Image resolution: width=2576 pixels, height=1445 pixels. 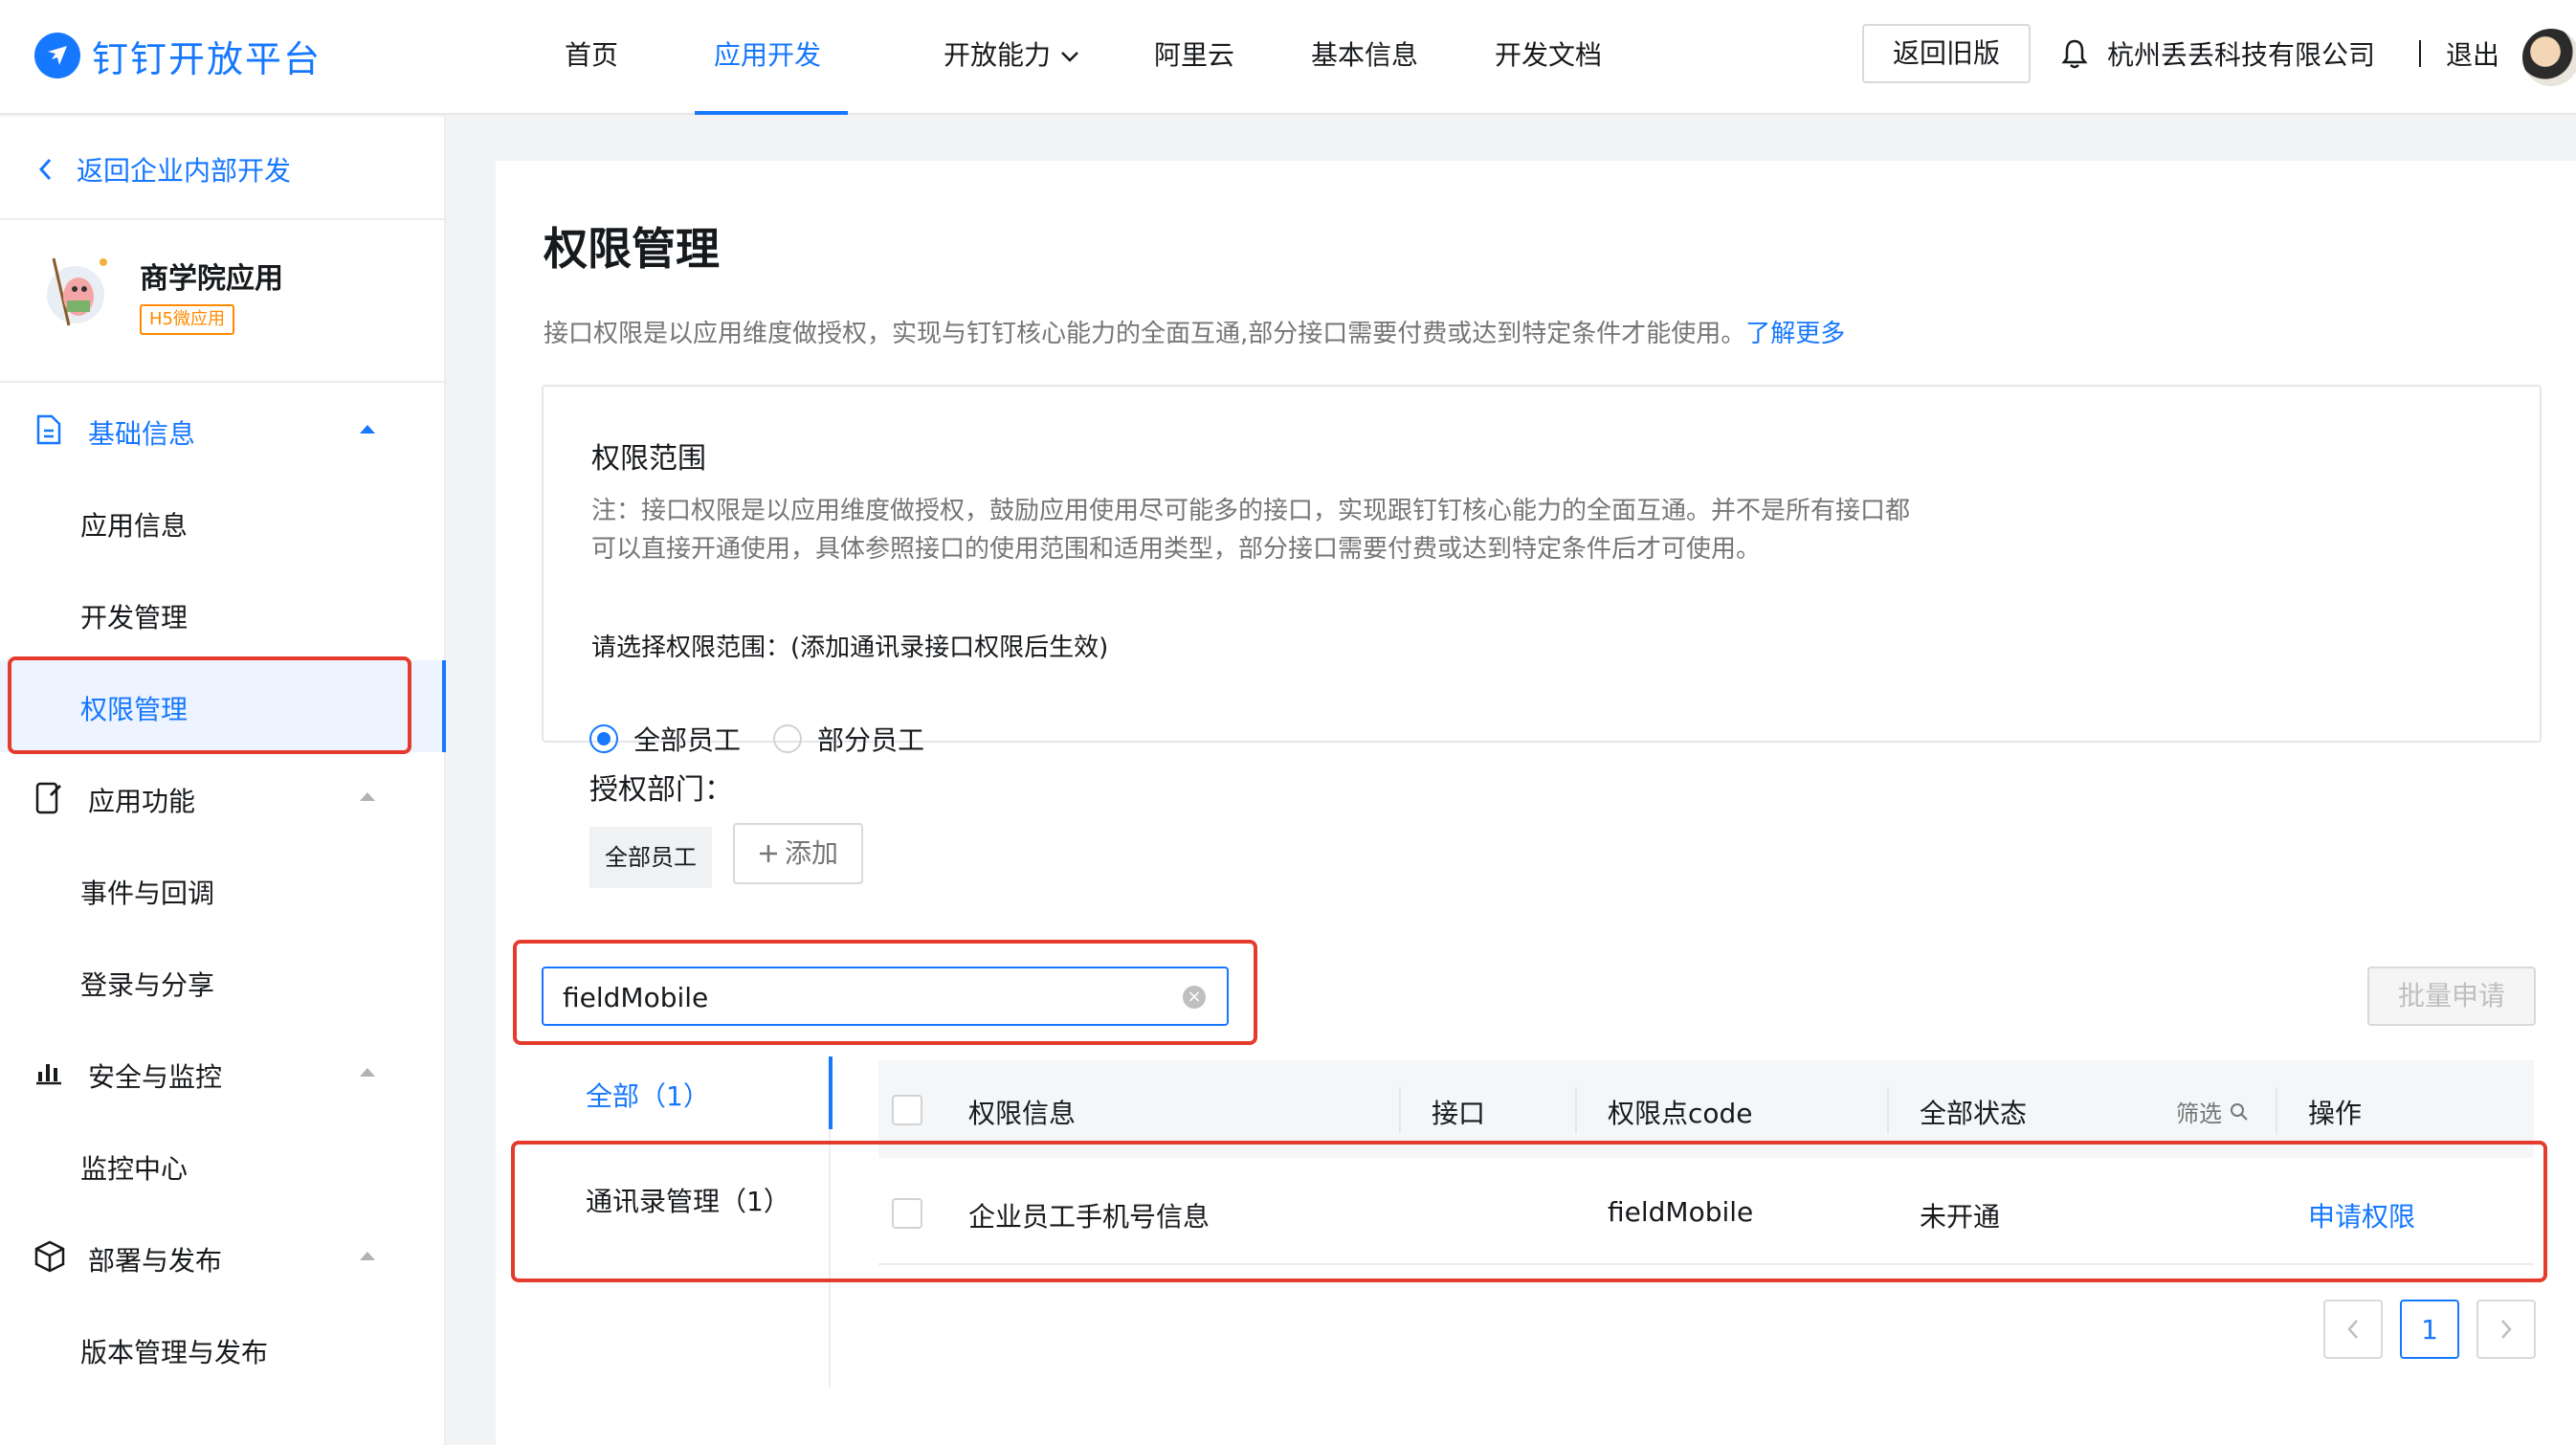 What do you see at coordinates (648, 459) in the screenshot?
I see `scope-title: 权限范围` at bounding box center [648, 459].